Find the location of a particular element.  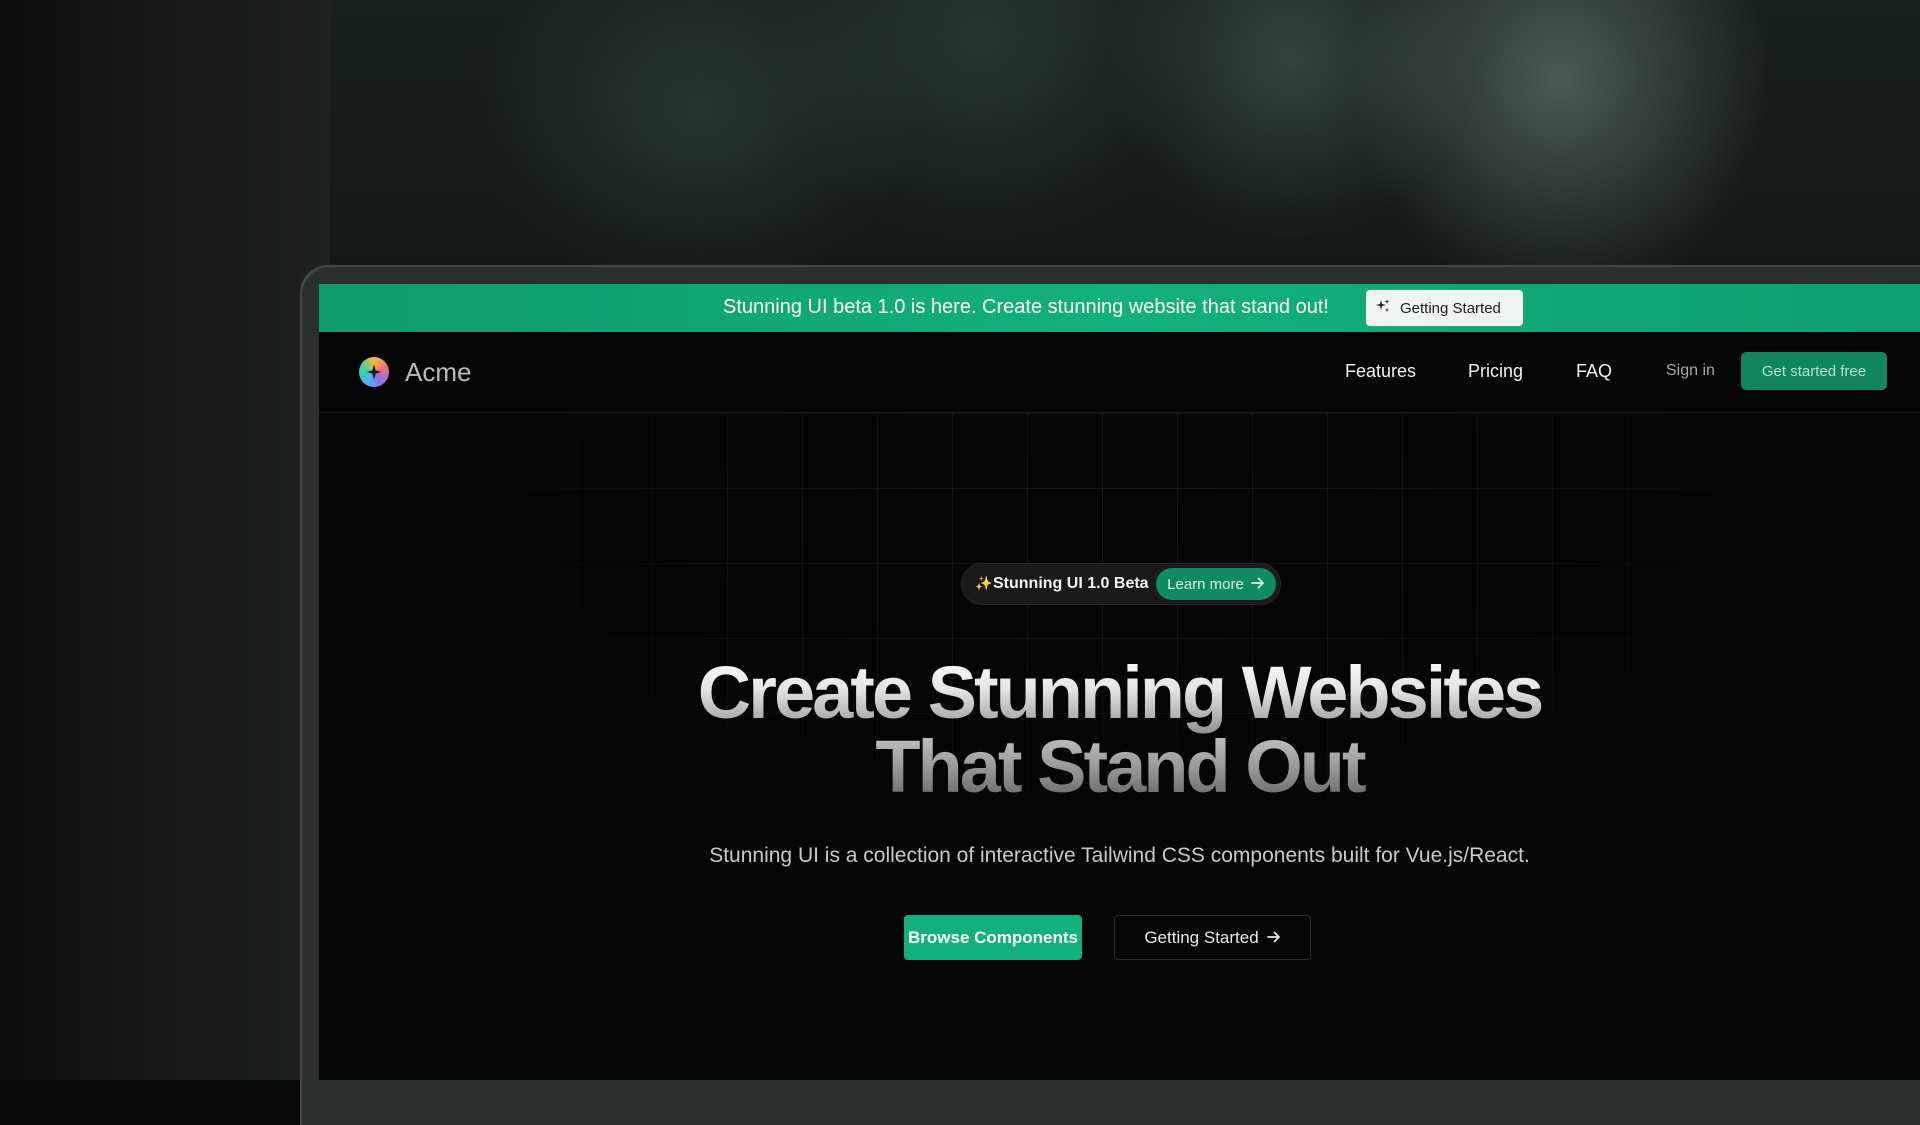

beta-badge: ✨ Stunning UI 1.0 Beta Learn more is located at coordinates (1121, 584).